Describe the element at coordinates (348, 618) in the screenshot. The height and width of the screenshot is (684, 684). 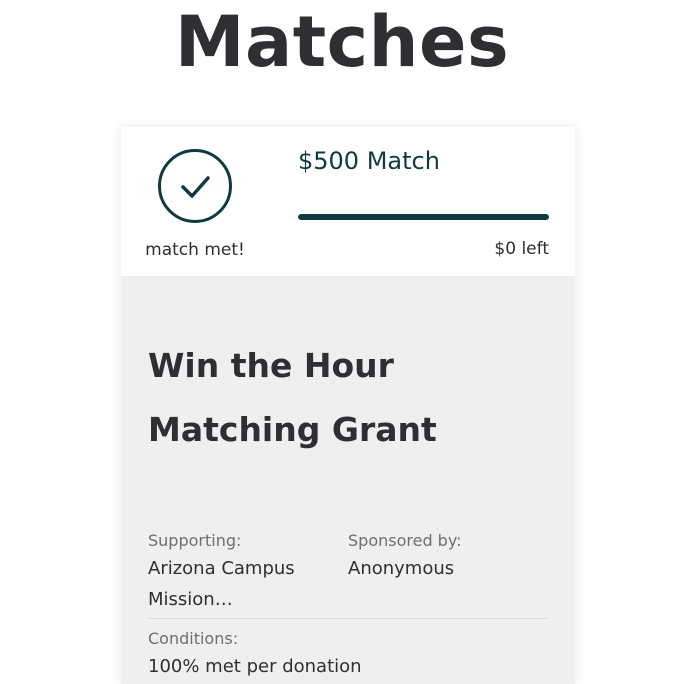
I see `divider` at that location.